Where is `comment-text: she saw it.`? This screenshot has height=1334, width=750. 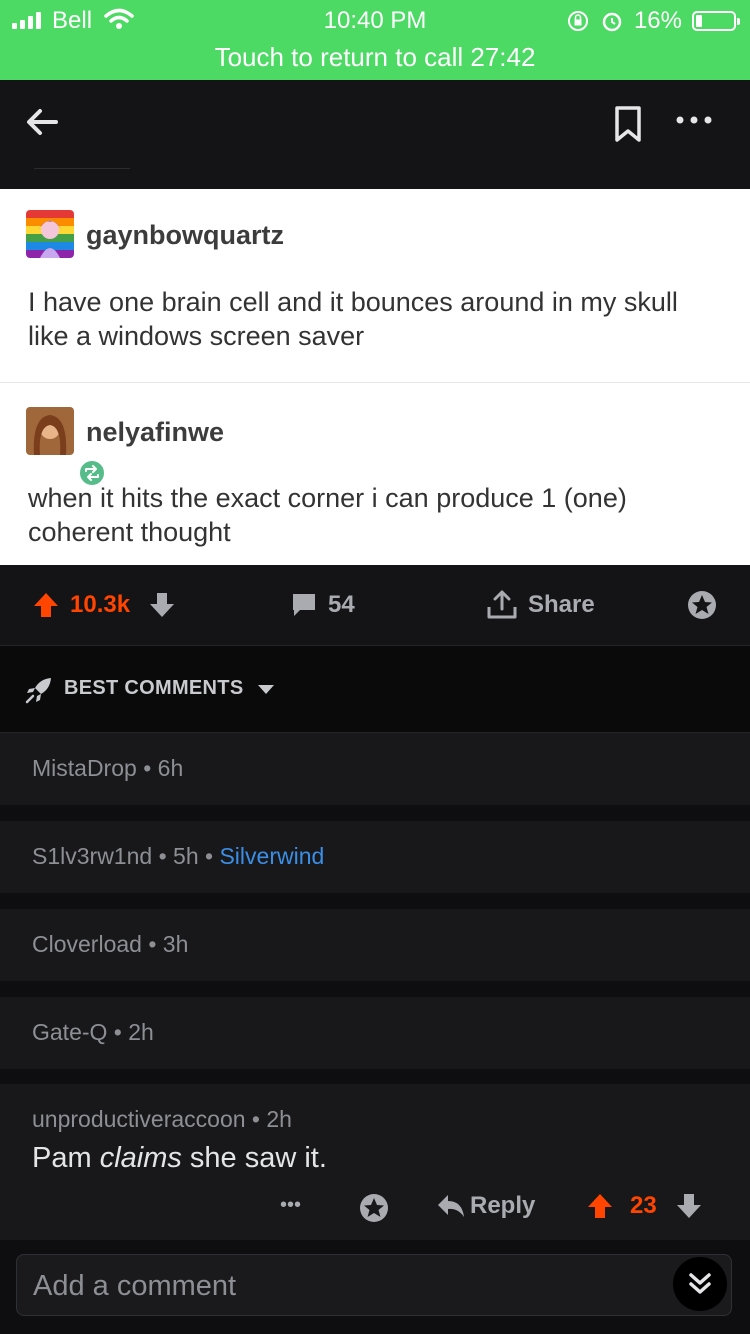 comment-text: she saw it. is located at coordinates (254, 1158).